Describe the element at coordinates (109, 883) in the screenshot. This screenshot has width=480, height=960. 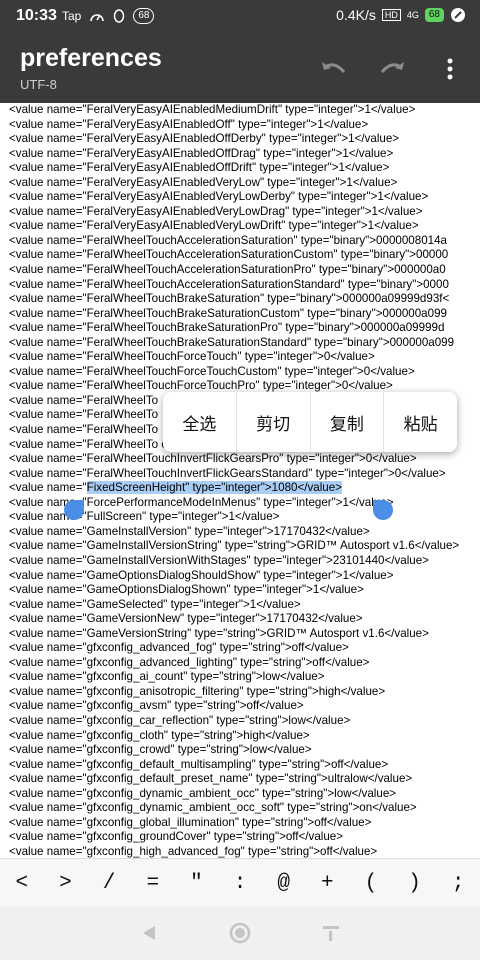
I see `symbol-slash: /` at that location.